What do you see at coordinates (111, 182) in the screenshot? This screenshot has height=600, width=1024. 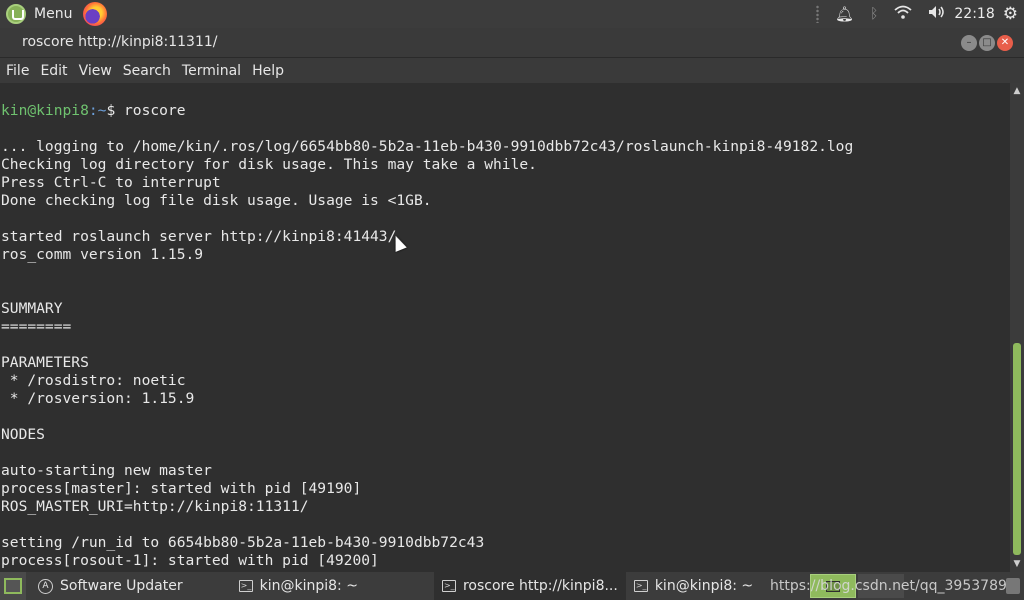 I see `terminal-line: Press Ctrl-C to interrupt` at bounding box center [111, 182].